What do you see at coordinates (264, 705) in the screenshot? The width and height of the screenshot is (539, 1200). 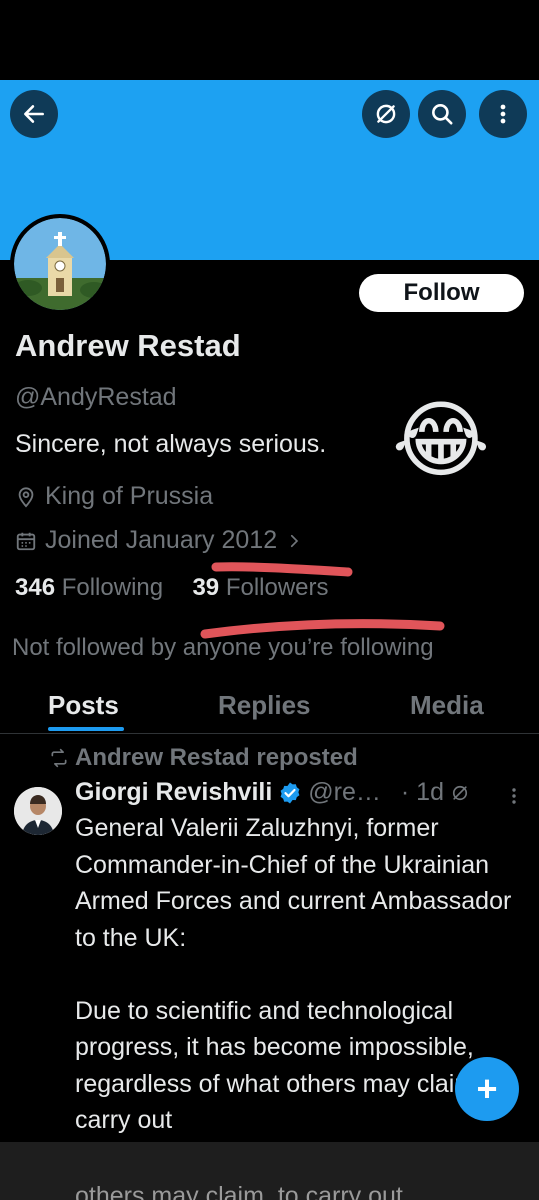 I see `tab-replies: Replies` at bounding box center [264, 705].